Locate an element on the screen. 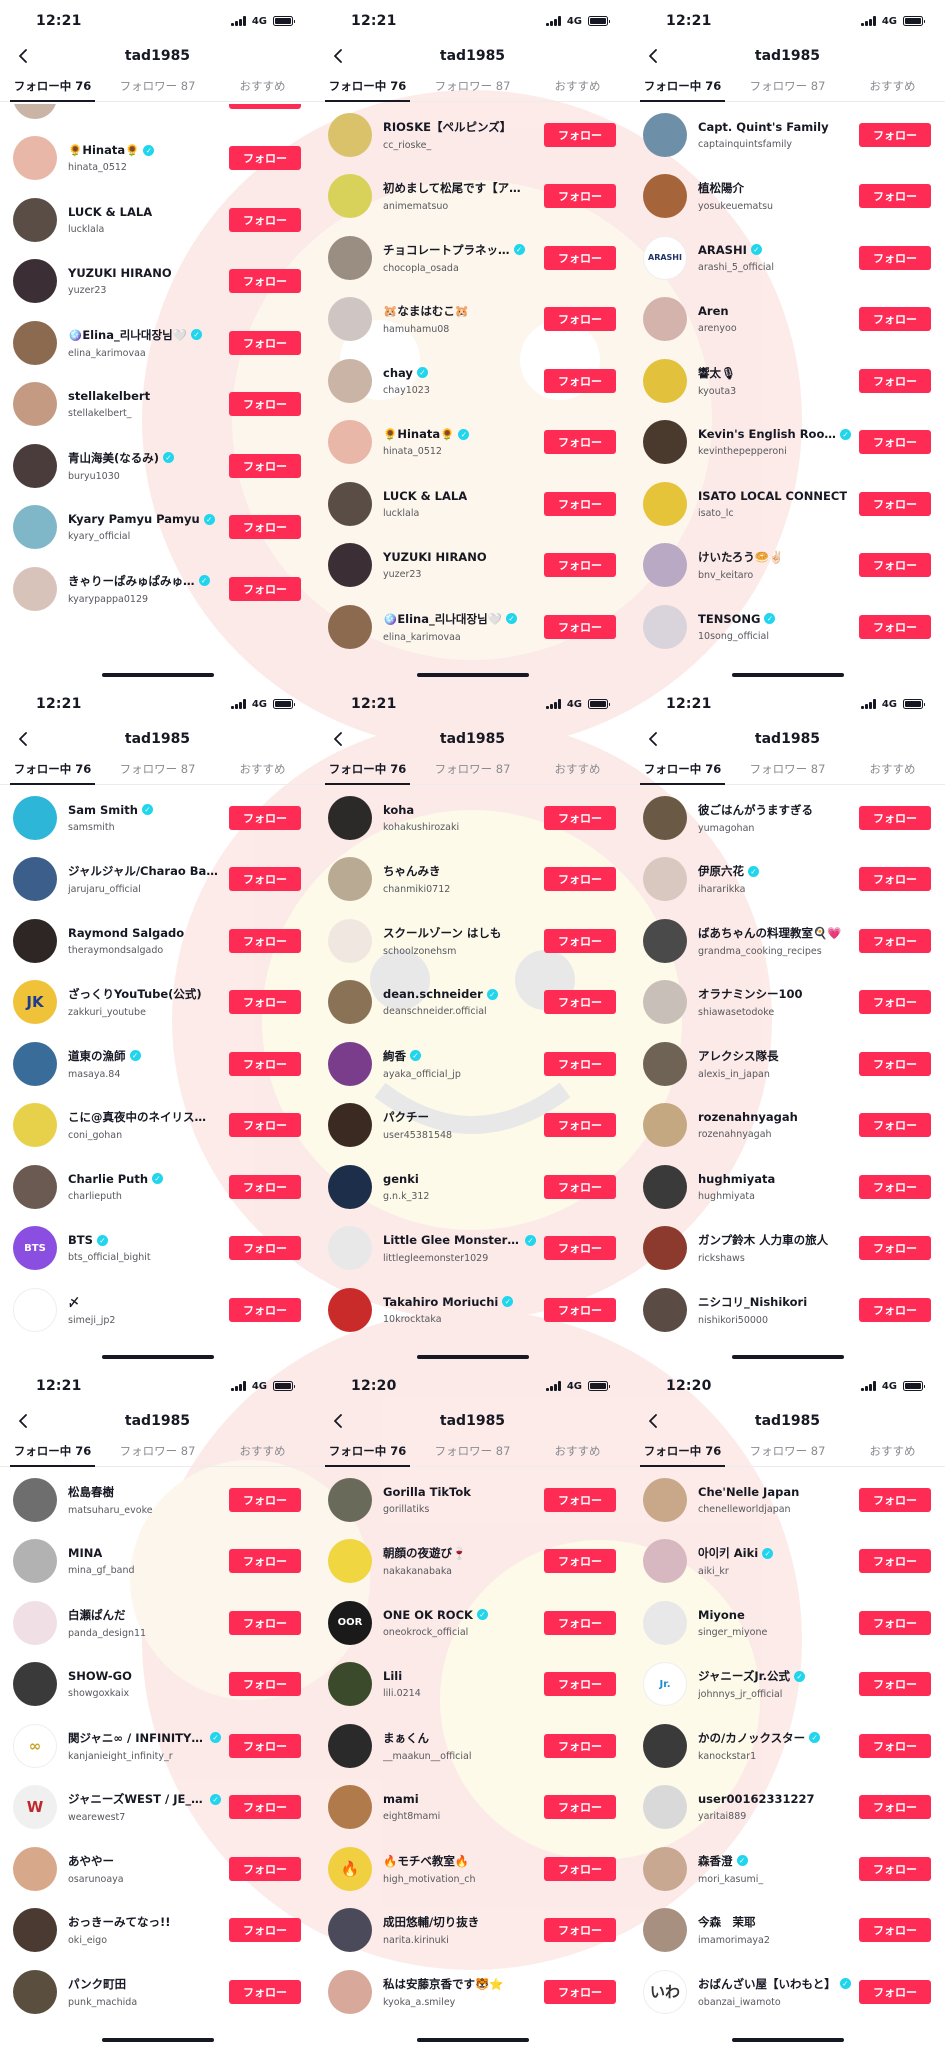  user-row: ISATO LOCAL CONNECT isato_lc フォロー is located at coordinates (787, 504).